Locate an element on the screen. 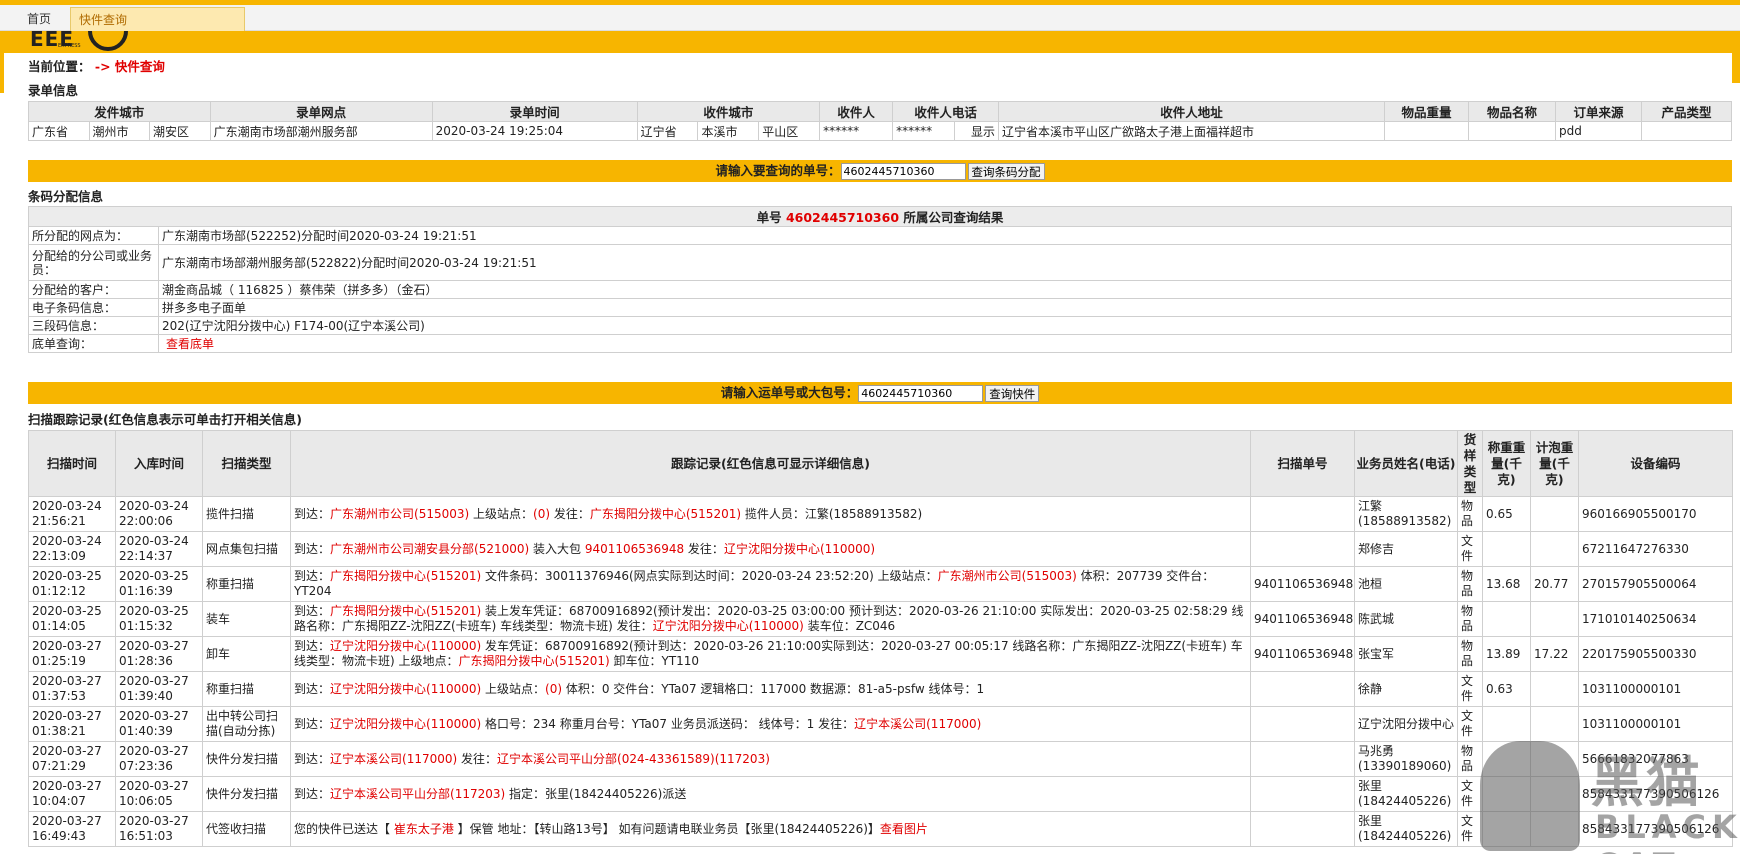 The image size is (1740, 854). company-logo: EEE EXPRESS is located at coordinates (83, 42).